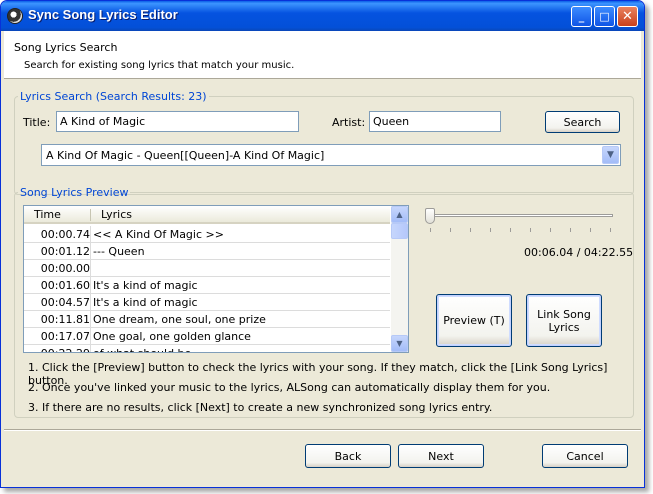  Describe the element at coordinates (627, 16) in the screenshot. I see `close-button: ✕` at that location.